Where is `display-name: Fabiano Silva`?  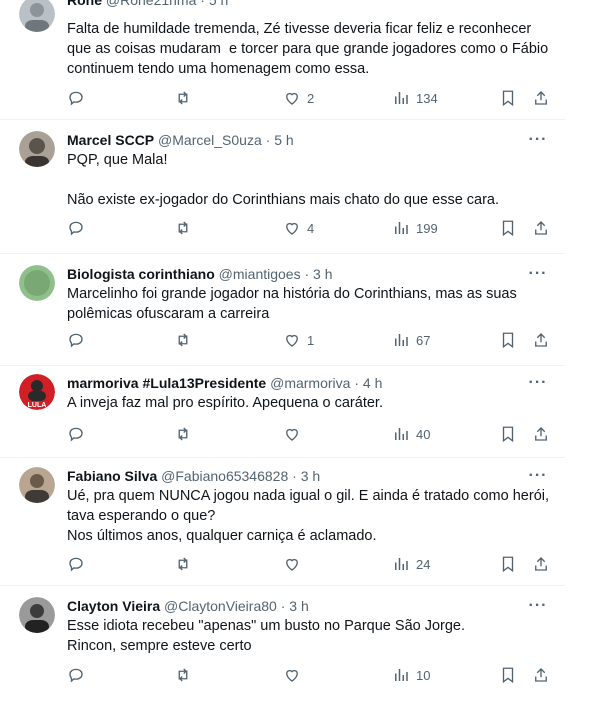
display-name: Fabiano Silva is located at coordinates (112, 476).